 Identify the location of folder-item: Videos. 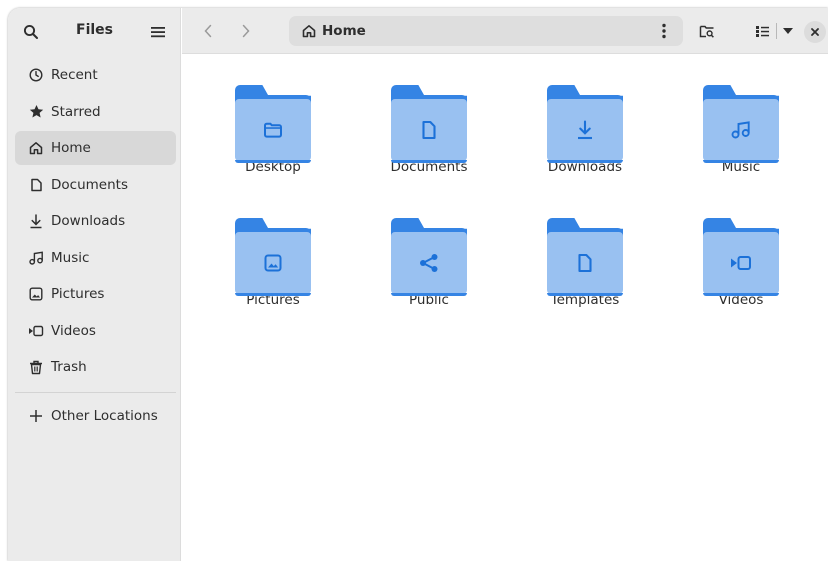
(741, 248).